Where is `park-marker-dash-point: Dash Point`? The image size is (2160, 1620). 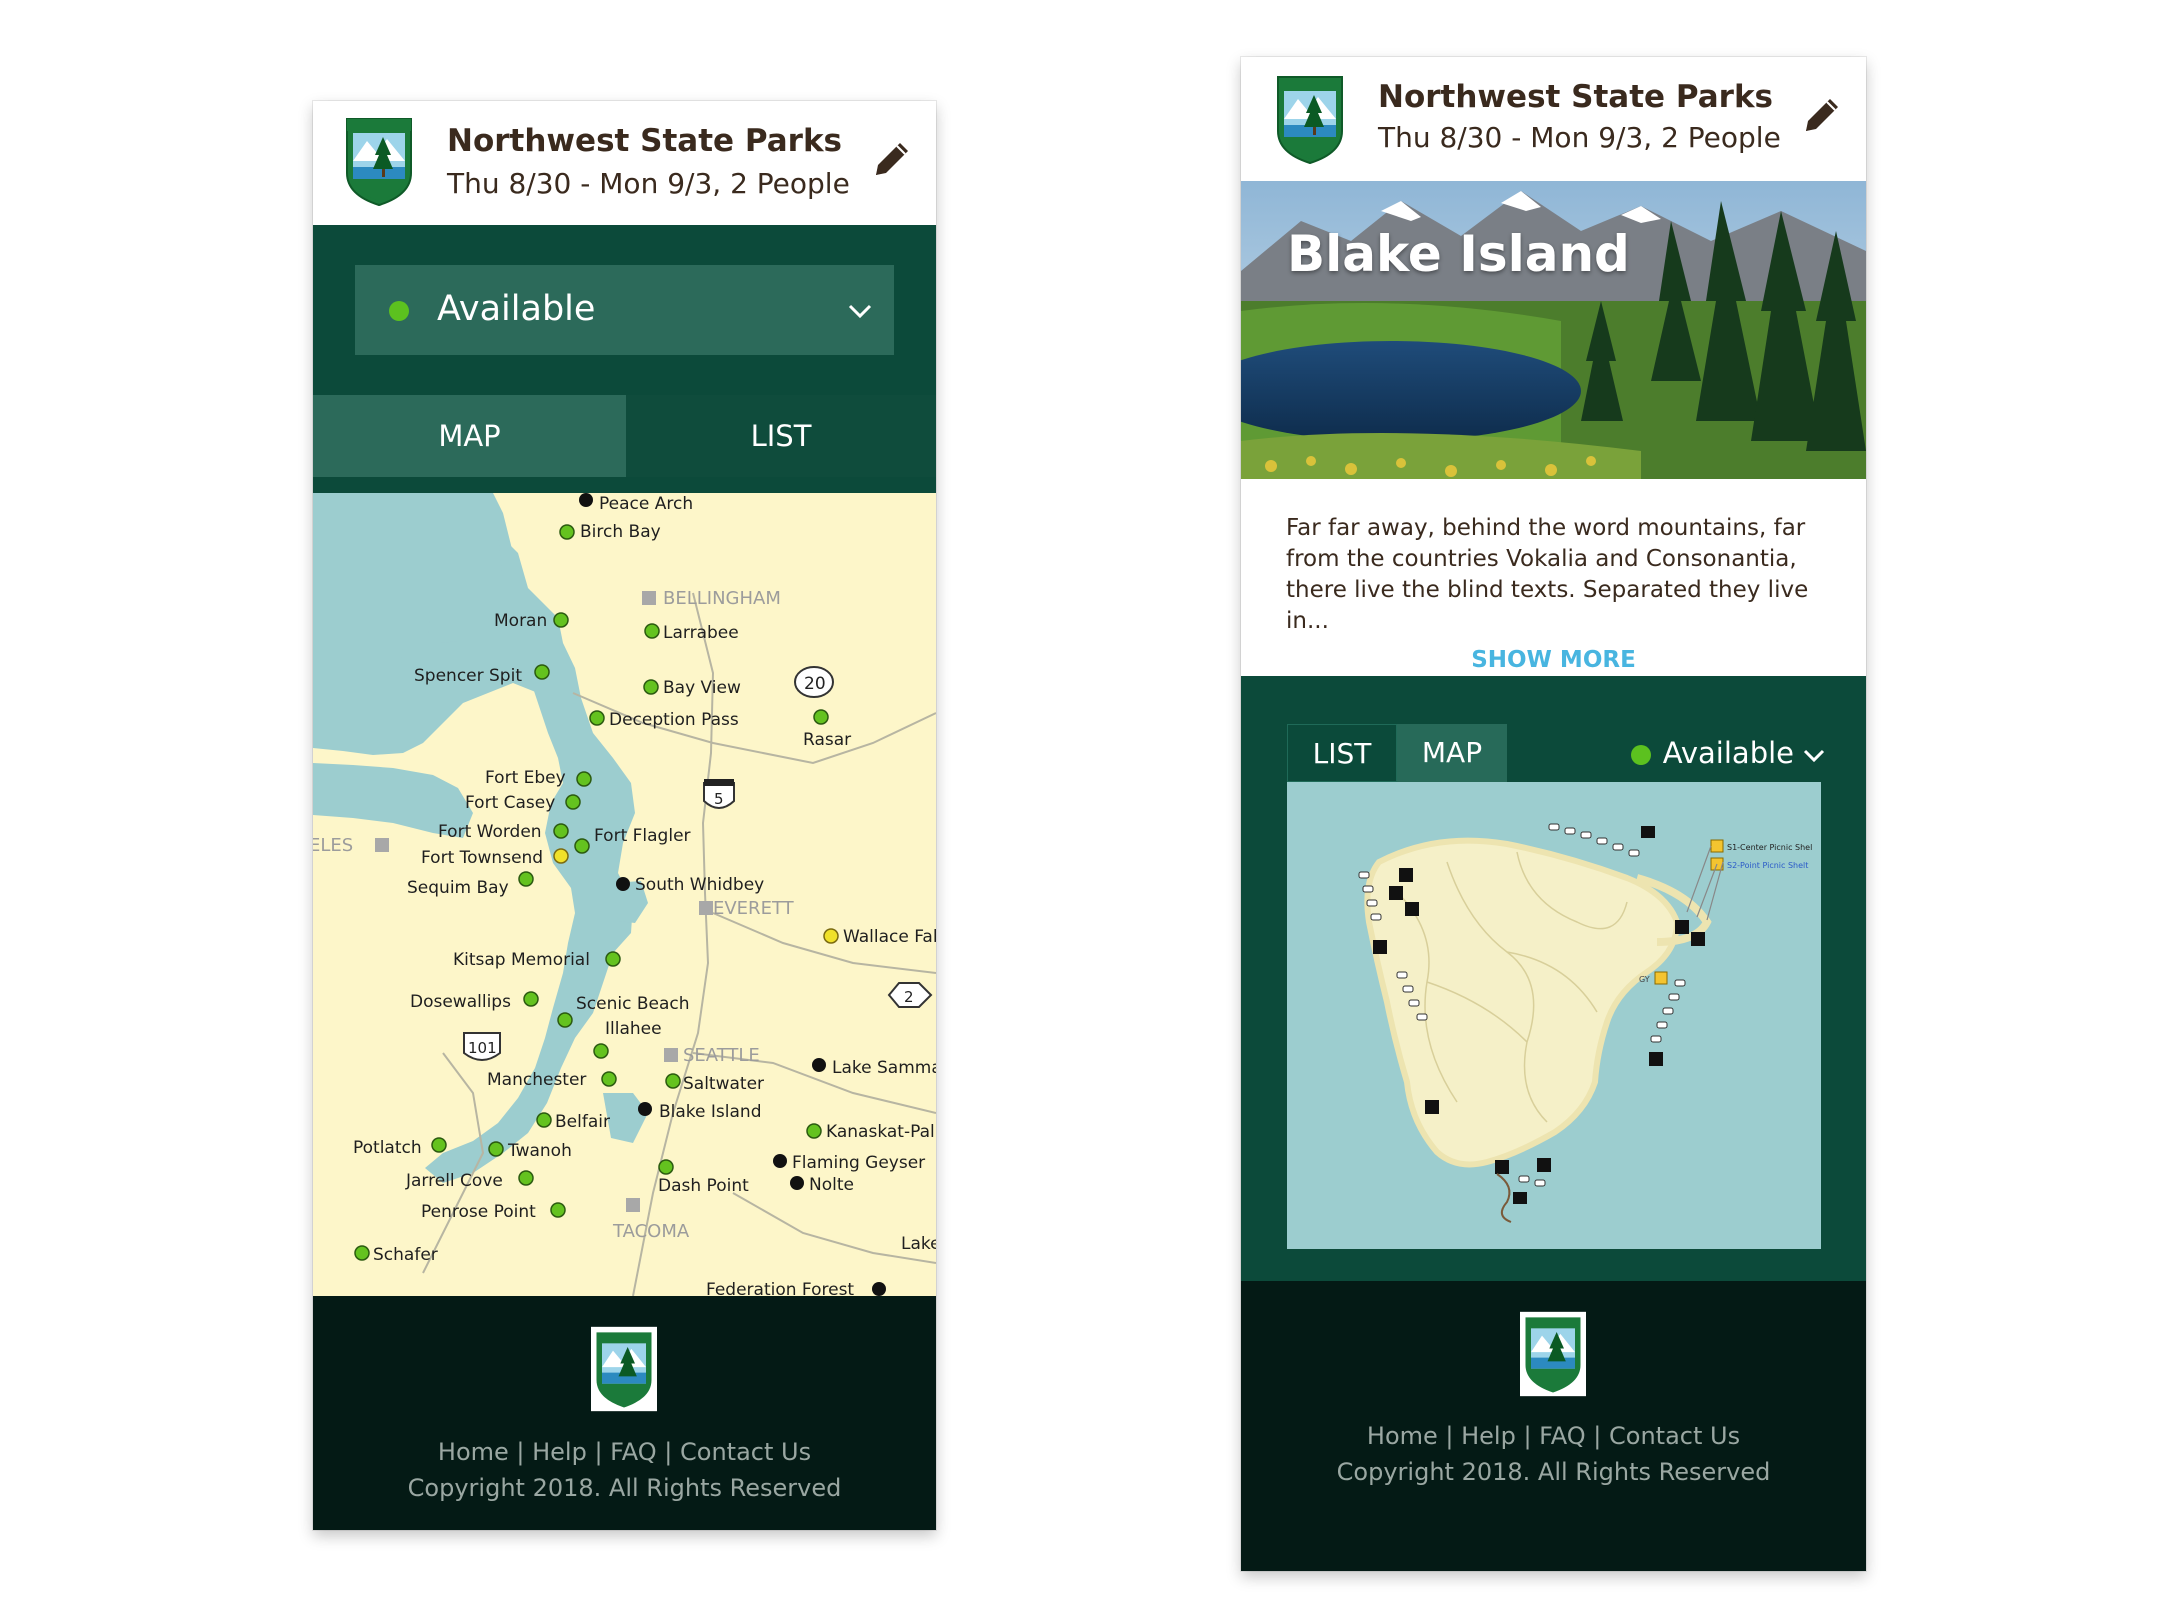
park-marker-dash-point: Dash Point is located at coordinates (703, 1177).